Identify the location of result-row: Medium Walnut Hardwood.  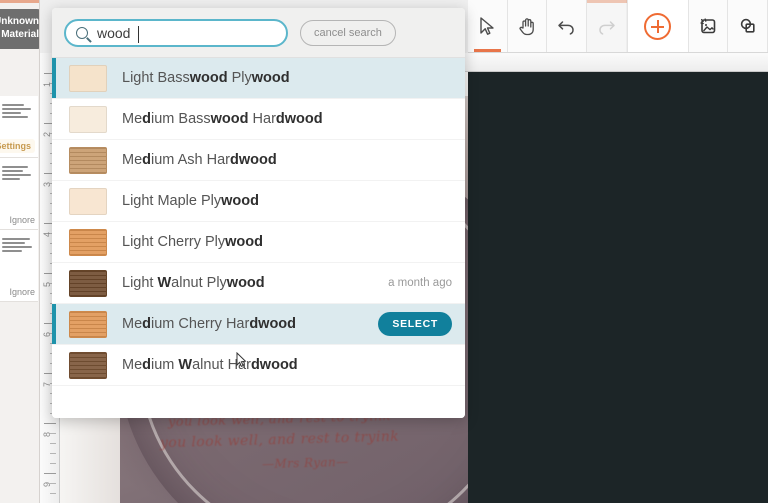
(258, 365).